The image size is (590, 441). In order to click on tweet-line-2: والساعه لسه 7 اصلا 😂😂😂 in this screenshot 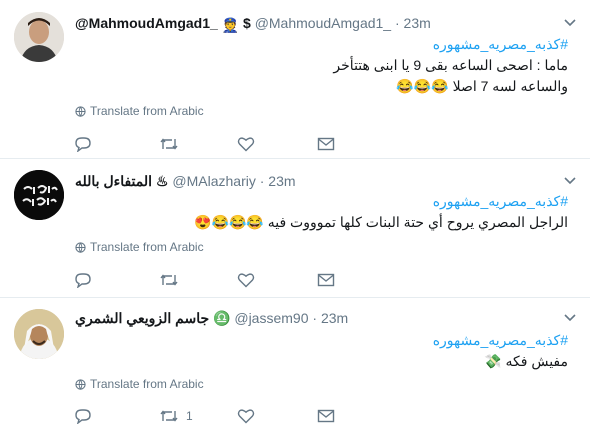, I will do `click(482, 86)`.